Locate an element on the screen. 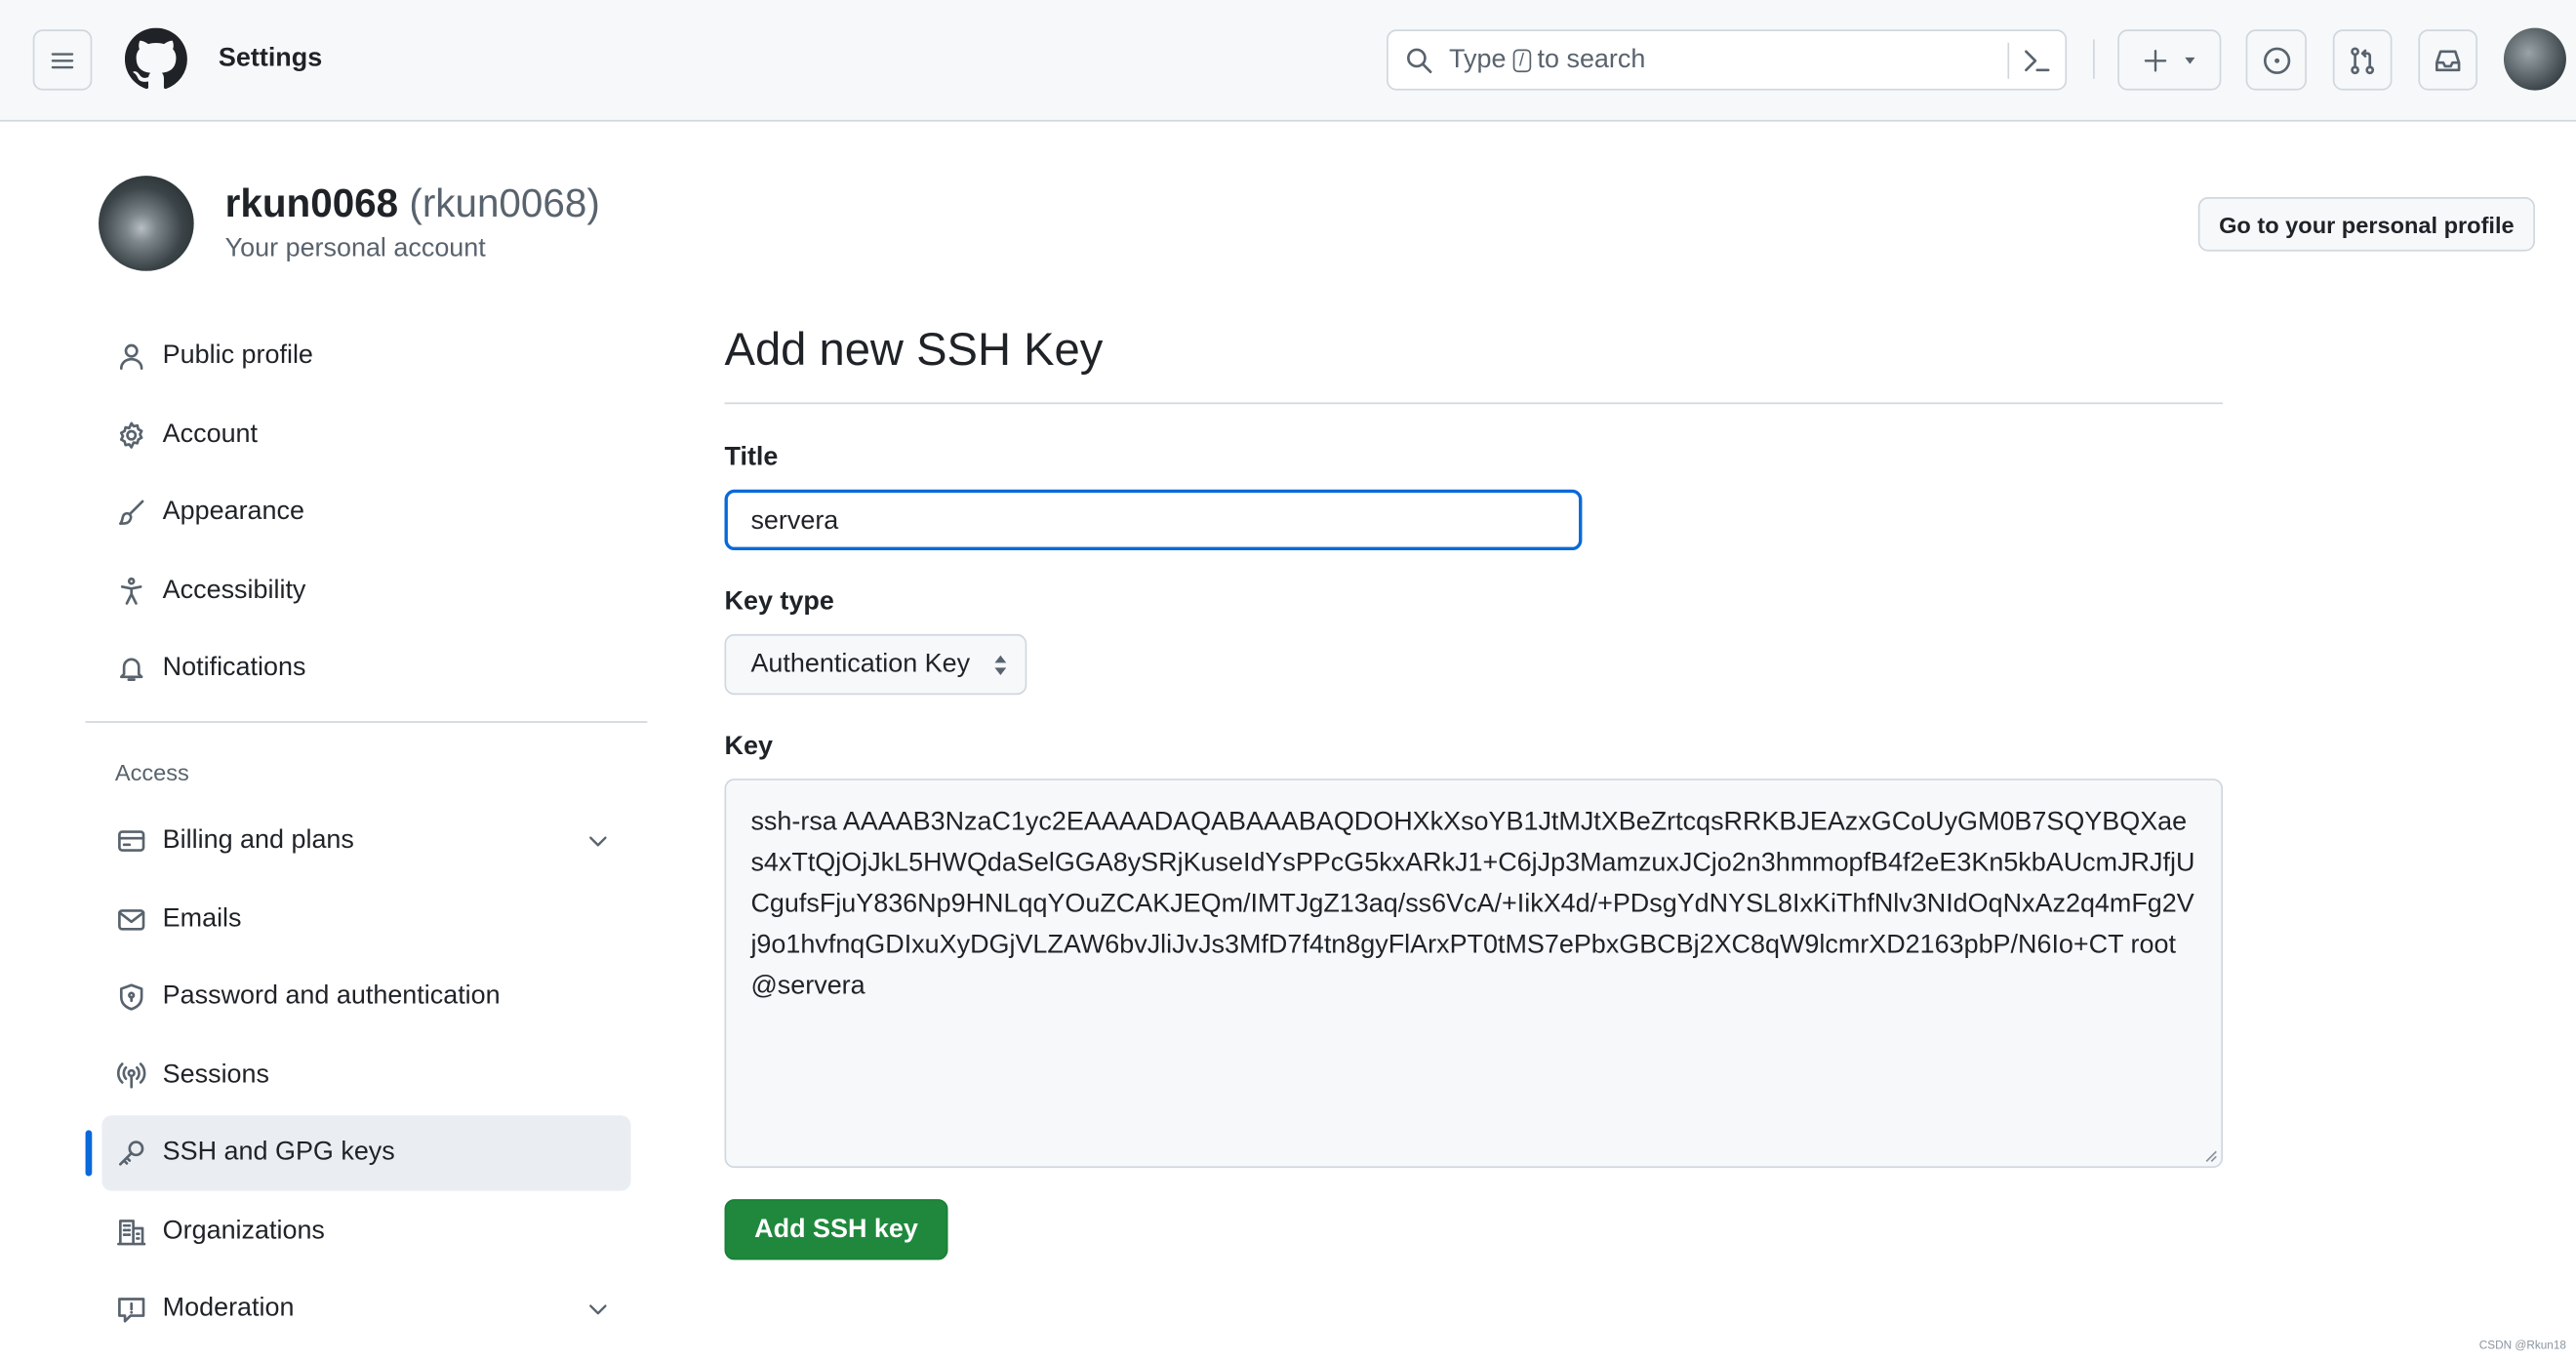 The height and width of the screenshot is (1361, 2576). paintbrush-icon is located at coordinates (131, 513).